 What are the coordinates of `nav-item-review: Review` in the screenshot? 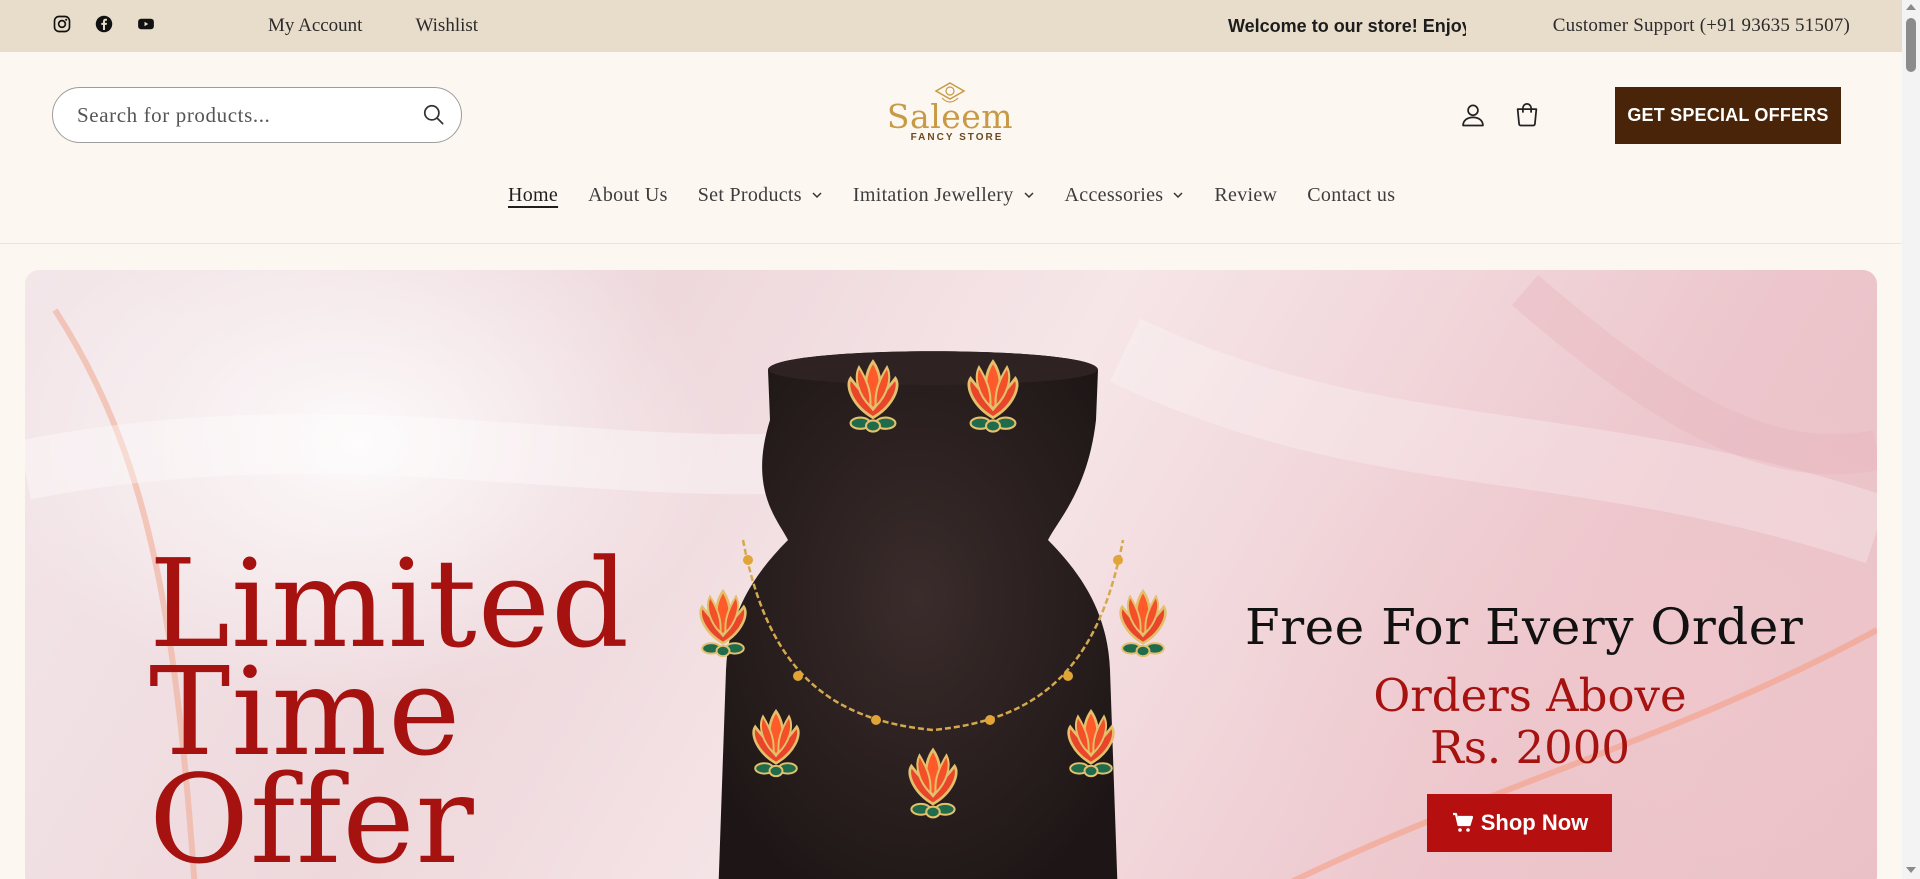 It's located at (1245, 195).